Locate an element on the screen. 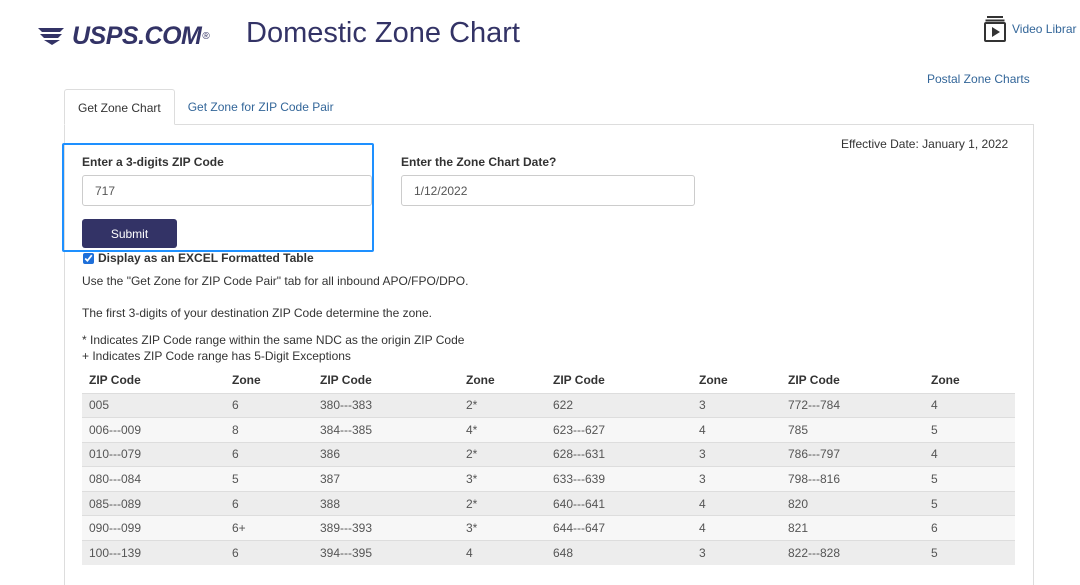 This screenshot has height=585, width=1080. postal-zone-charts-link: Postal Zone Charts is located at coordinates (978, 79).